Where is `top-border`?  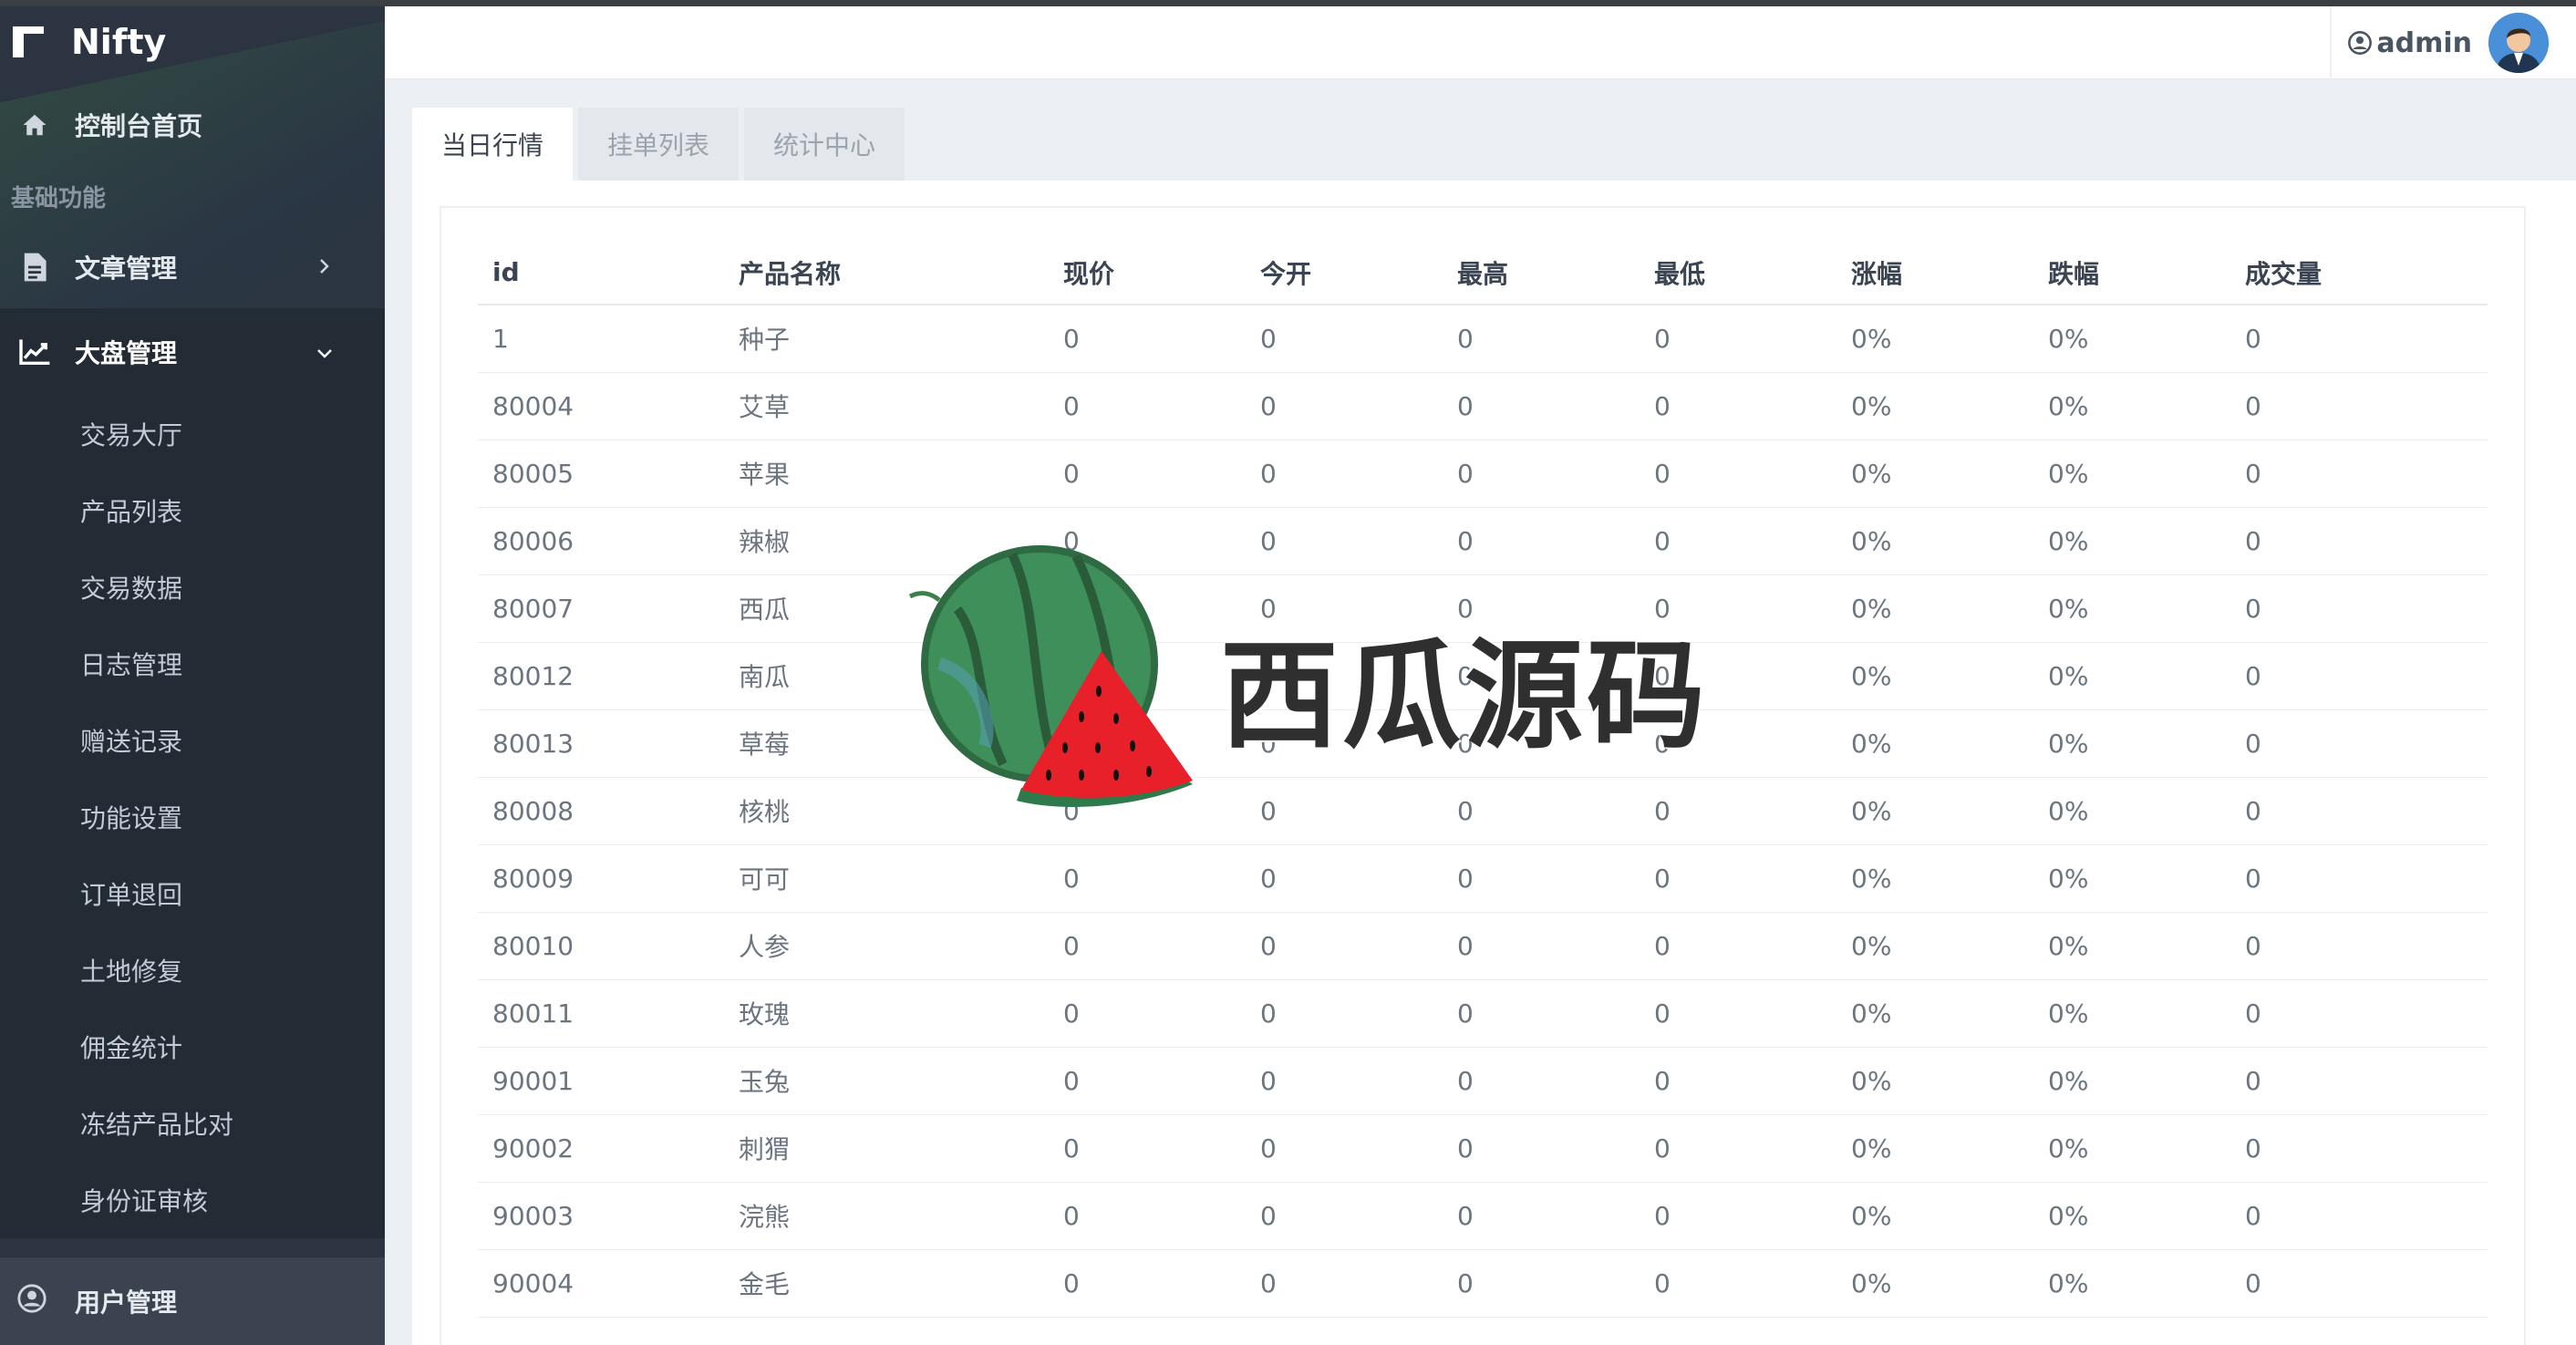 top-border is located at coordinates (1288, 3).